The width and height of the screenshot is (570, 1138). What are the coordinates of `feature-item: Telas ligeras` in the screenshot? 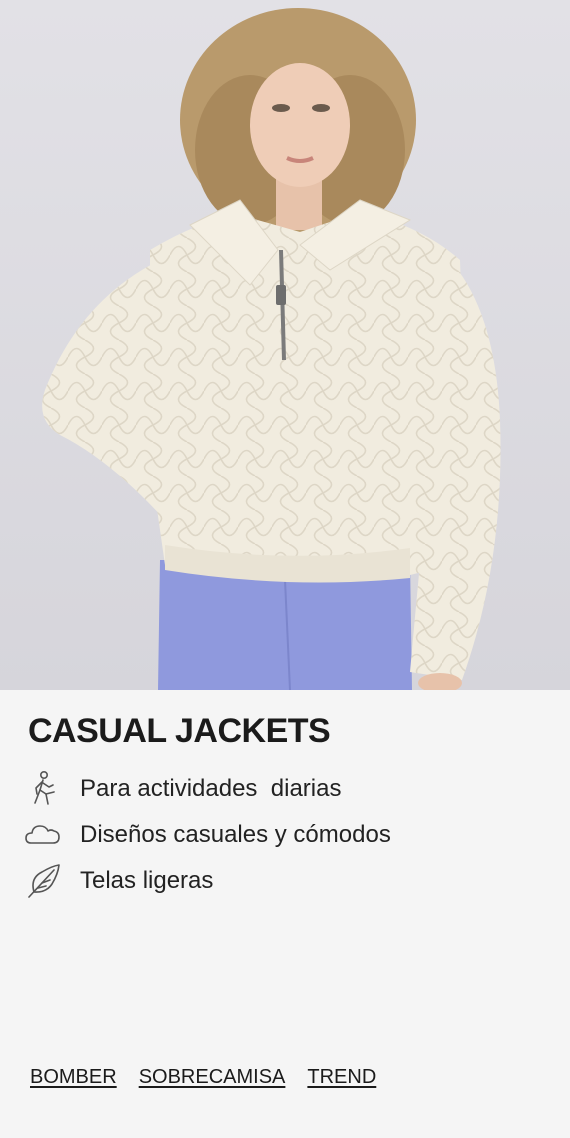 It's located at (207, 881).